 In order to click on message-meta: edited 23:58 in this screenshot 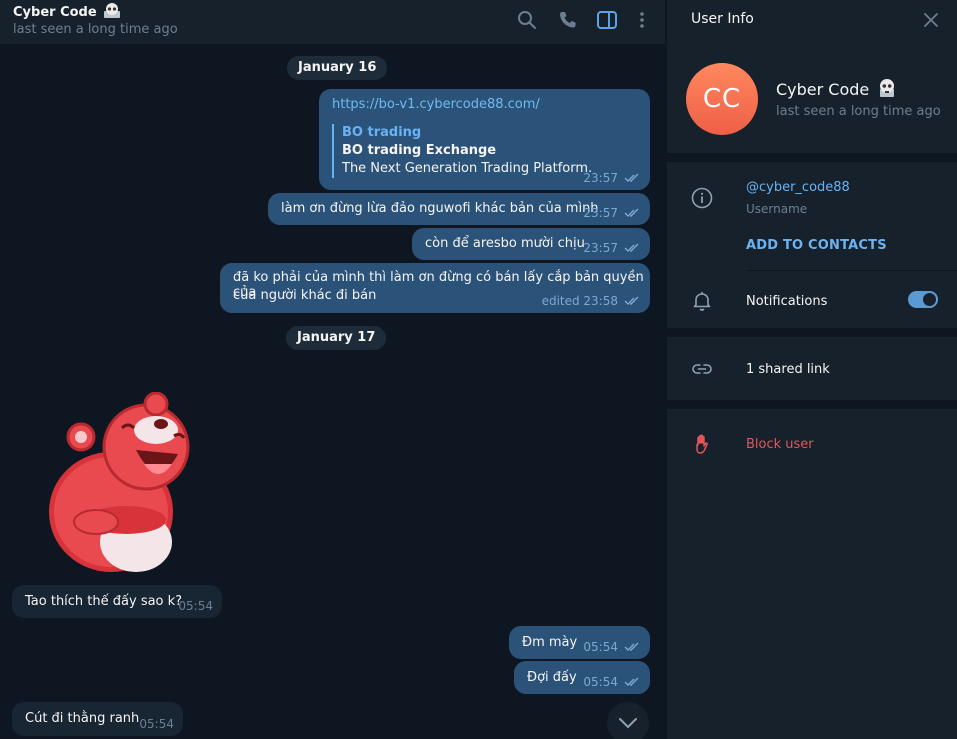, I will do `click(591, 301)`.